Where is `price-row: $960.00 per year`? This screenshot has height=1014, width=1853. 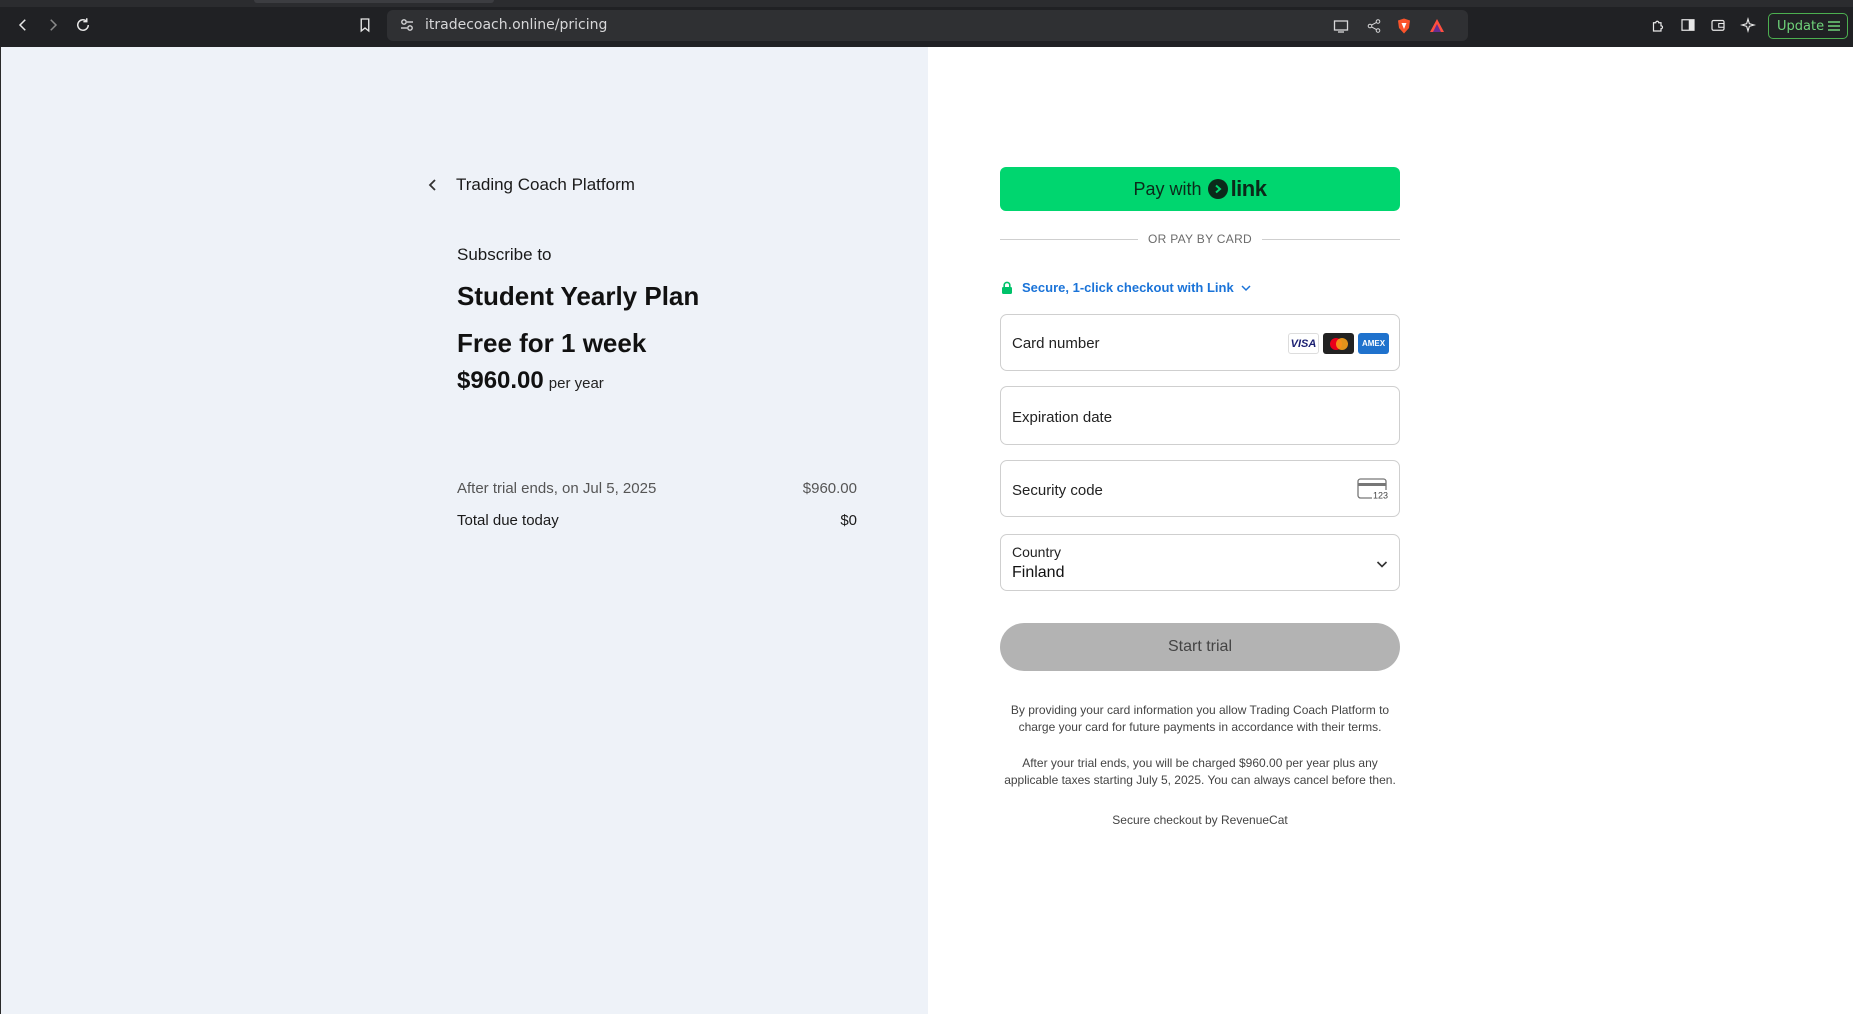 price-row: $960.00 per year is located at coordinates (530, 381).